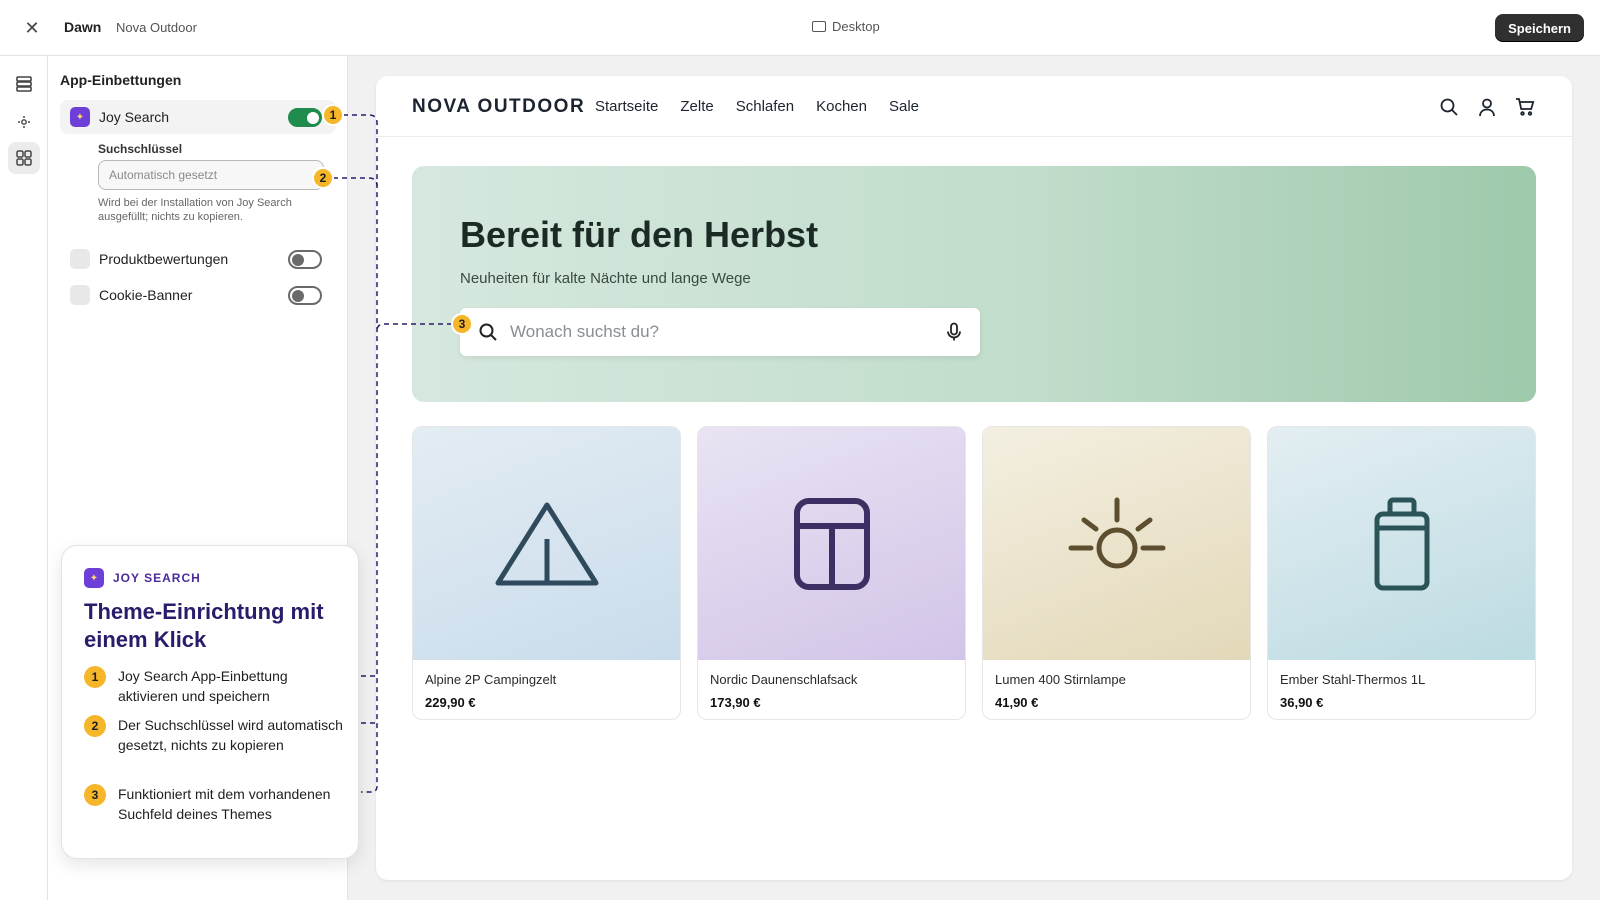 The image size is (1600, 900). Describe the element at coordinates (32, 28) in the screenshot. I see `close-icon: ✕` at that location.